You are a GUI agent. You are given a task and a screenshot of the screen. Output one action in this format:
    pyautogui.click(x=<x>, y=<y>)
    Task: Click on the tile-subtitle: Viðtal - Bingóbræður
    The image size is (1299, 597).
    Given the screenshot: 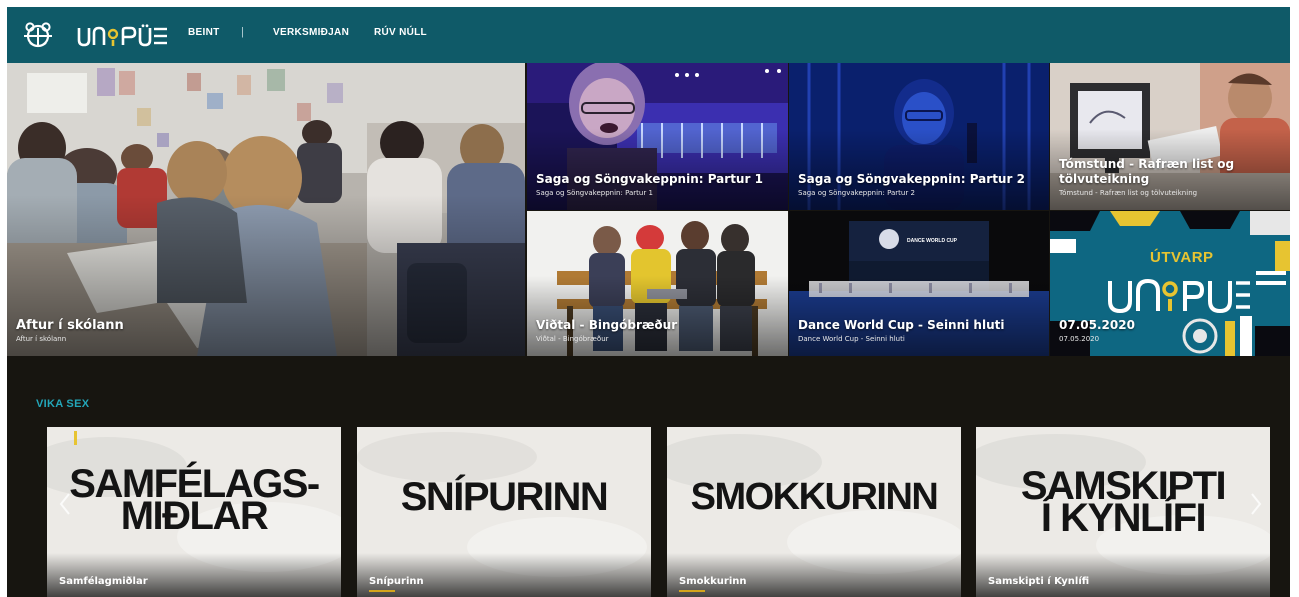 What is the action you would take?
    pyautogui.click(x=572, y=339)
    